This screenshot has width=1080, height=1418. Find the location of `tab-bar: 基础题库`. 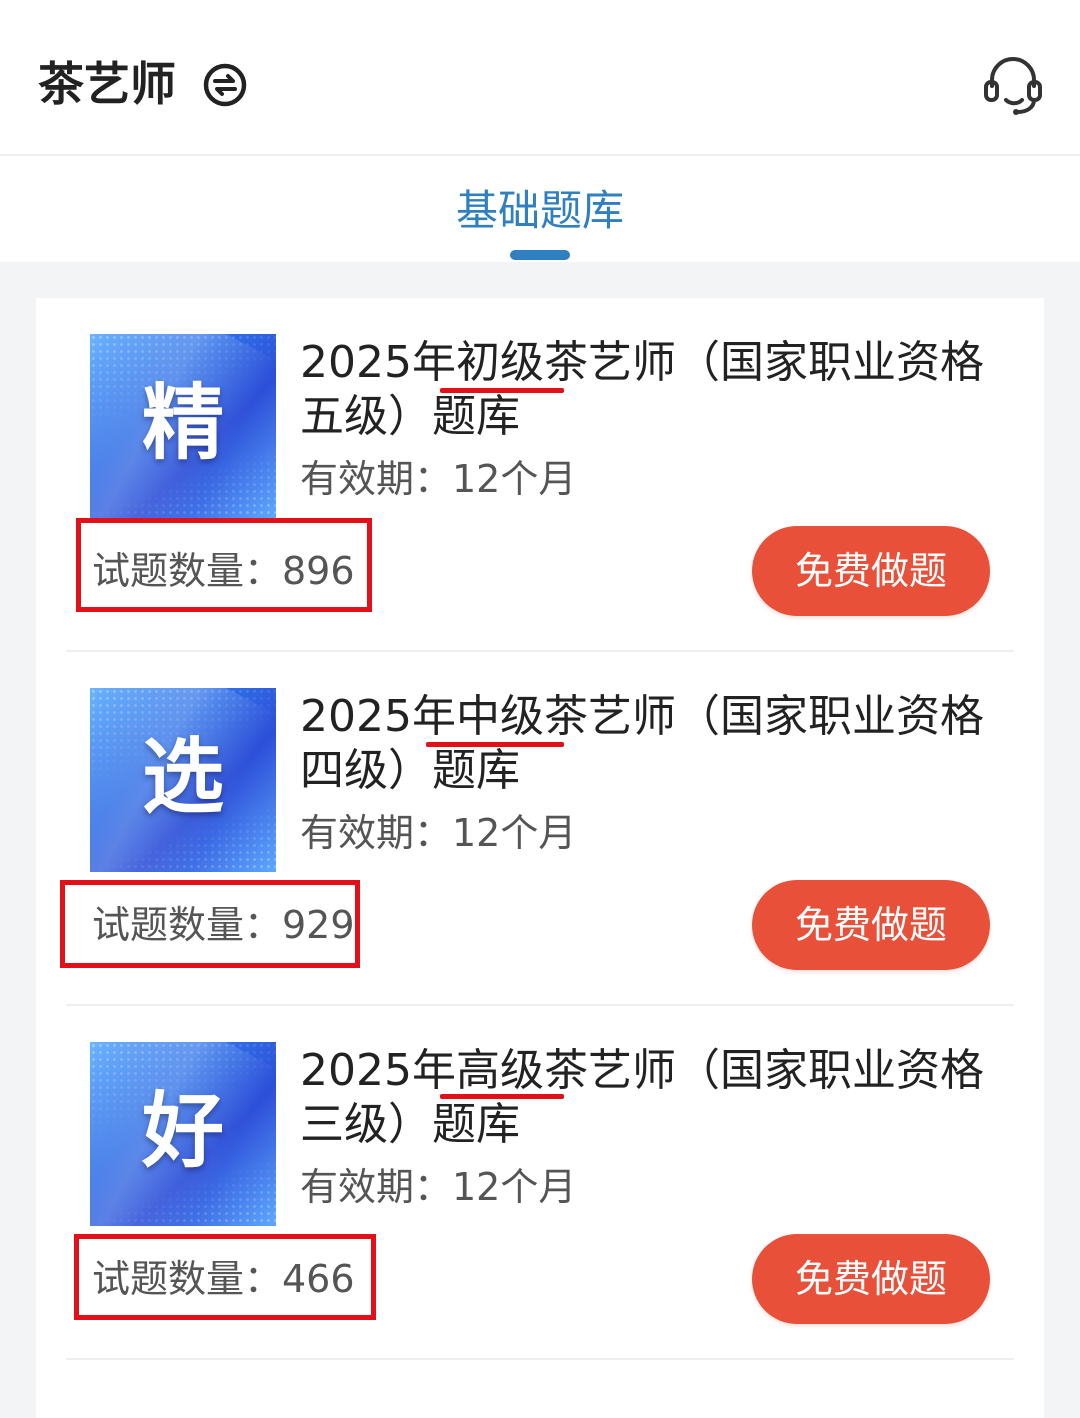

tab-bar: 基础题库 is located at coordinates (540, 209).